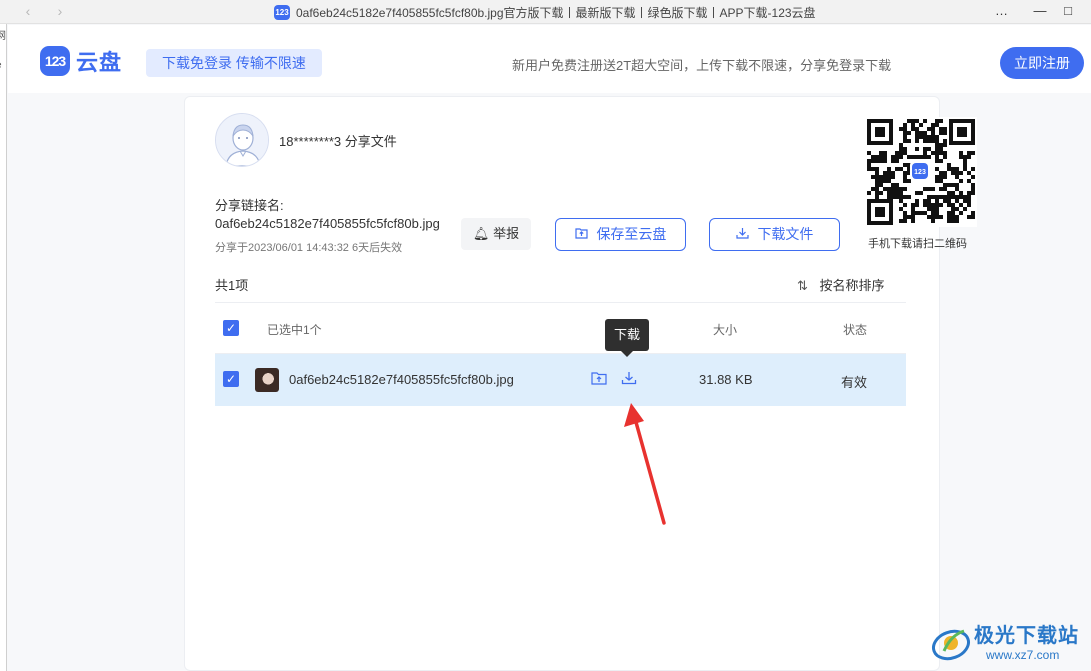 The image size is (1091, 671). I want to click on qr-code-icon: 123, so click(921, 172).